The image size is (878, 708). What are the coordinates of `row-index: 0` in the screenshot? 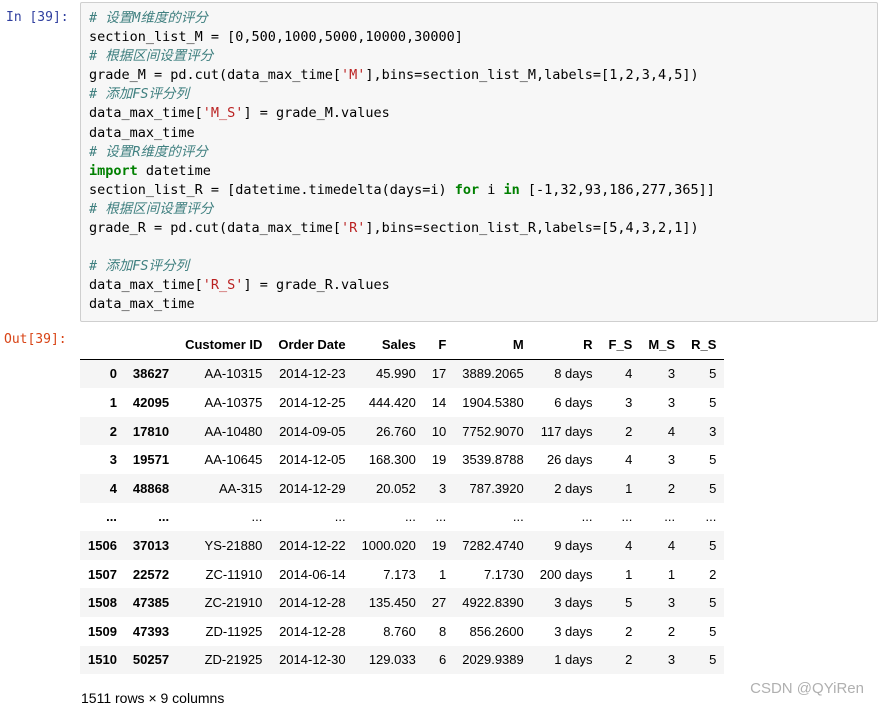 It's located at (113, 374).